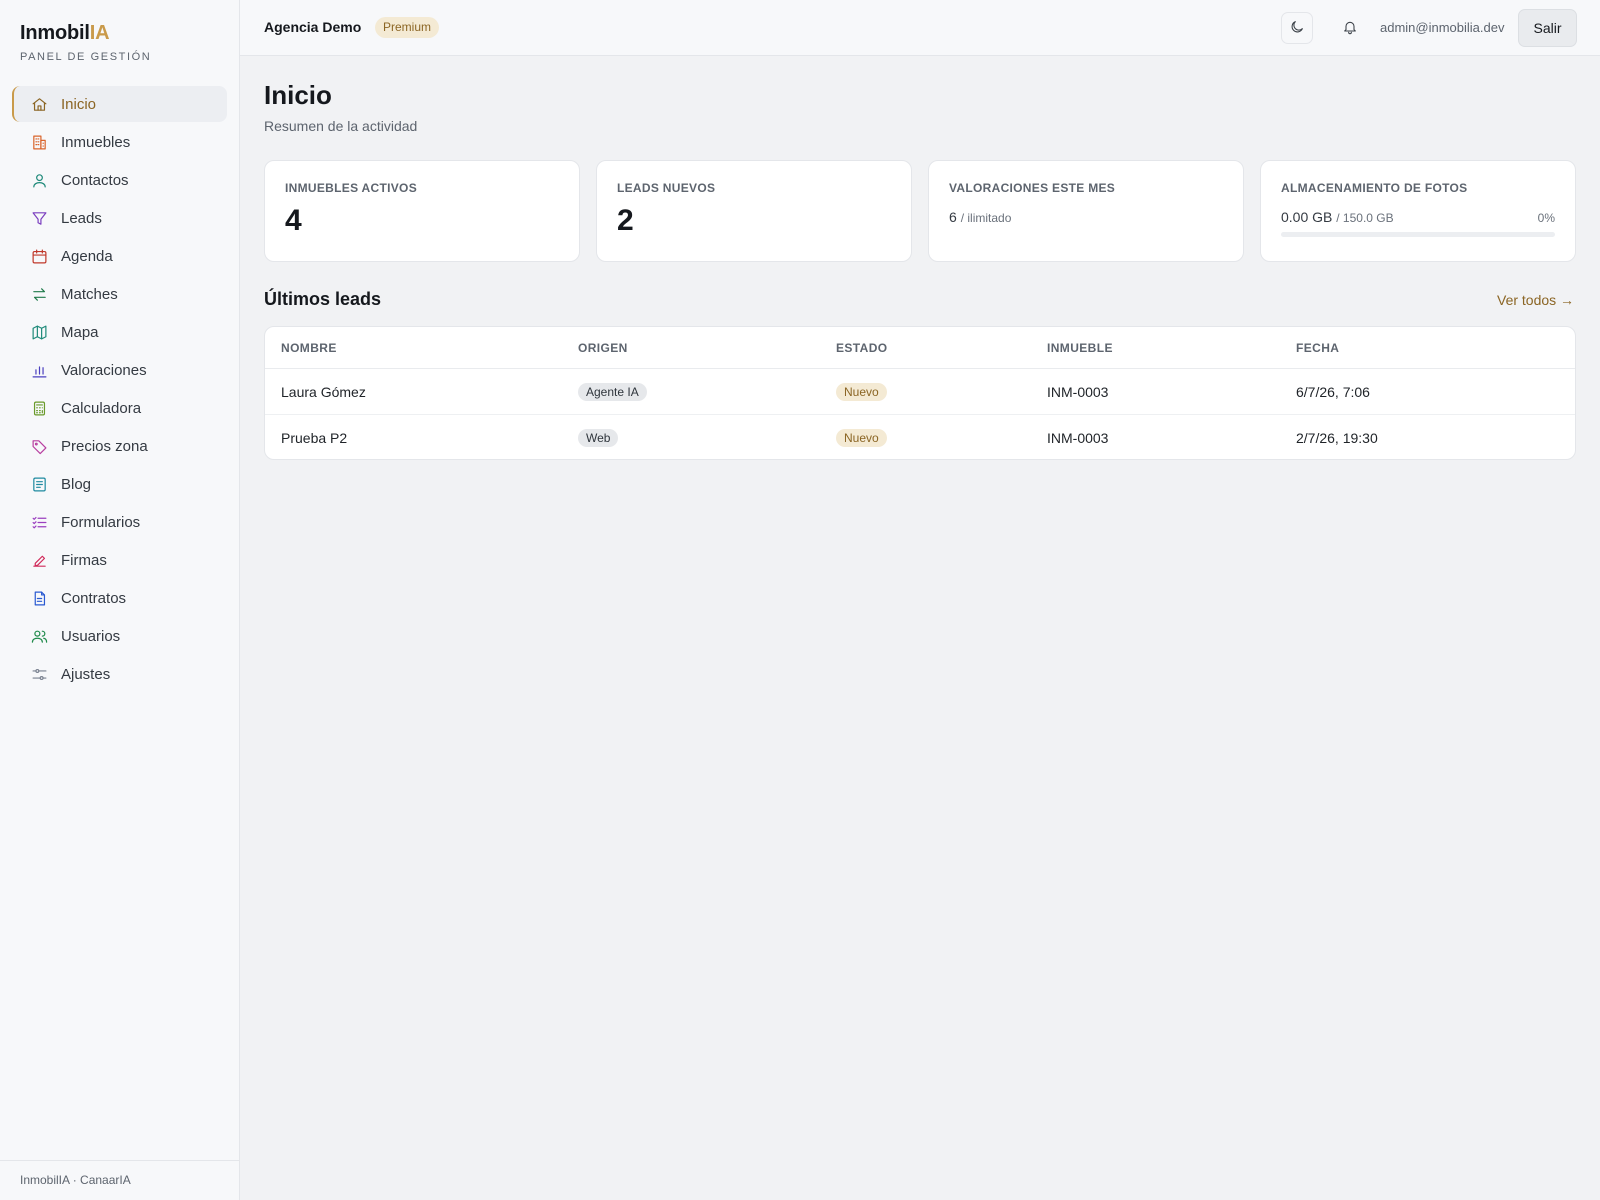 The height and width of the screenshot is (1200, 1600). I want to click on theme-toggle-button, so click(1297, 28).